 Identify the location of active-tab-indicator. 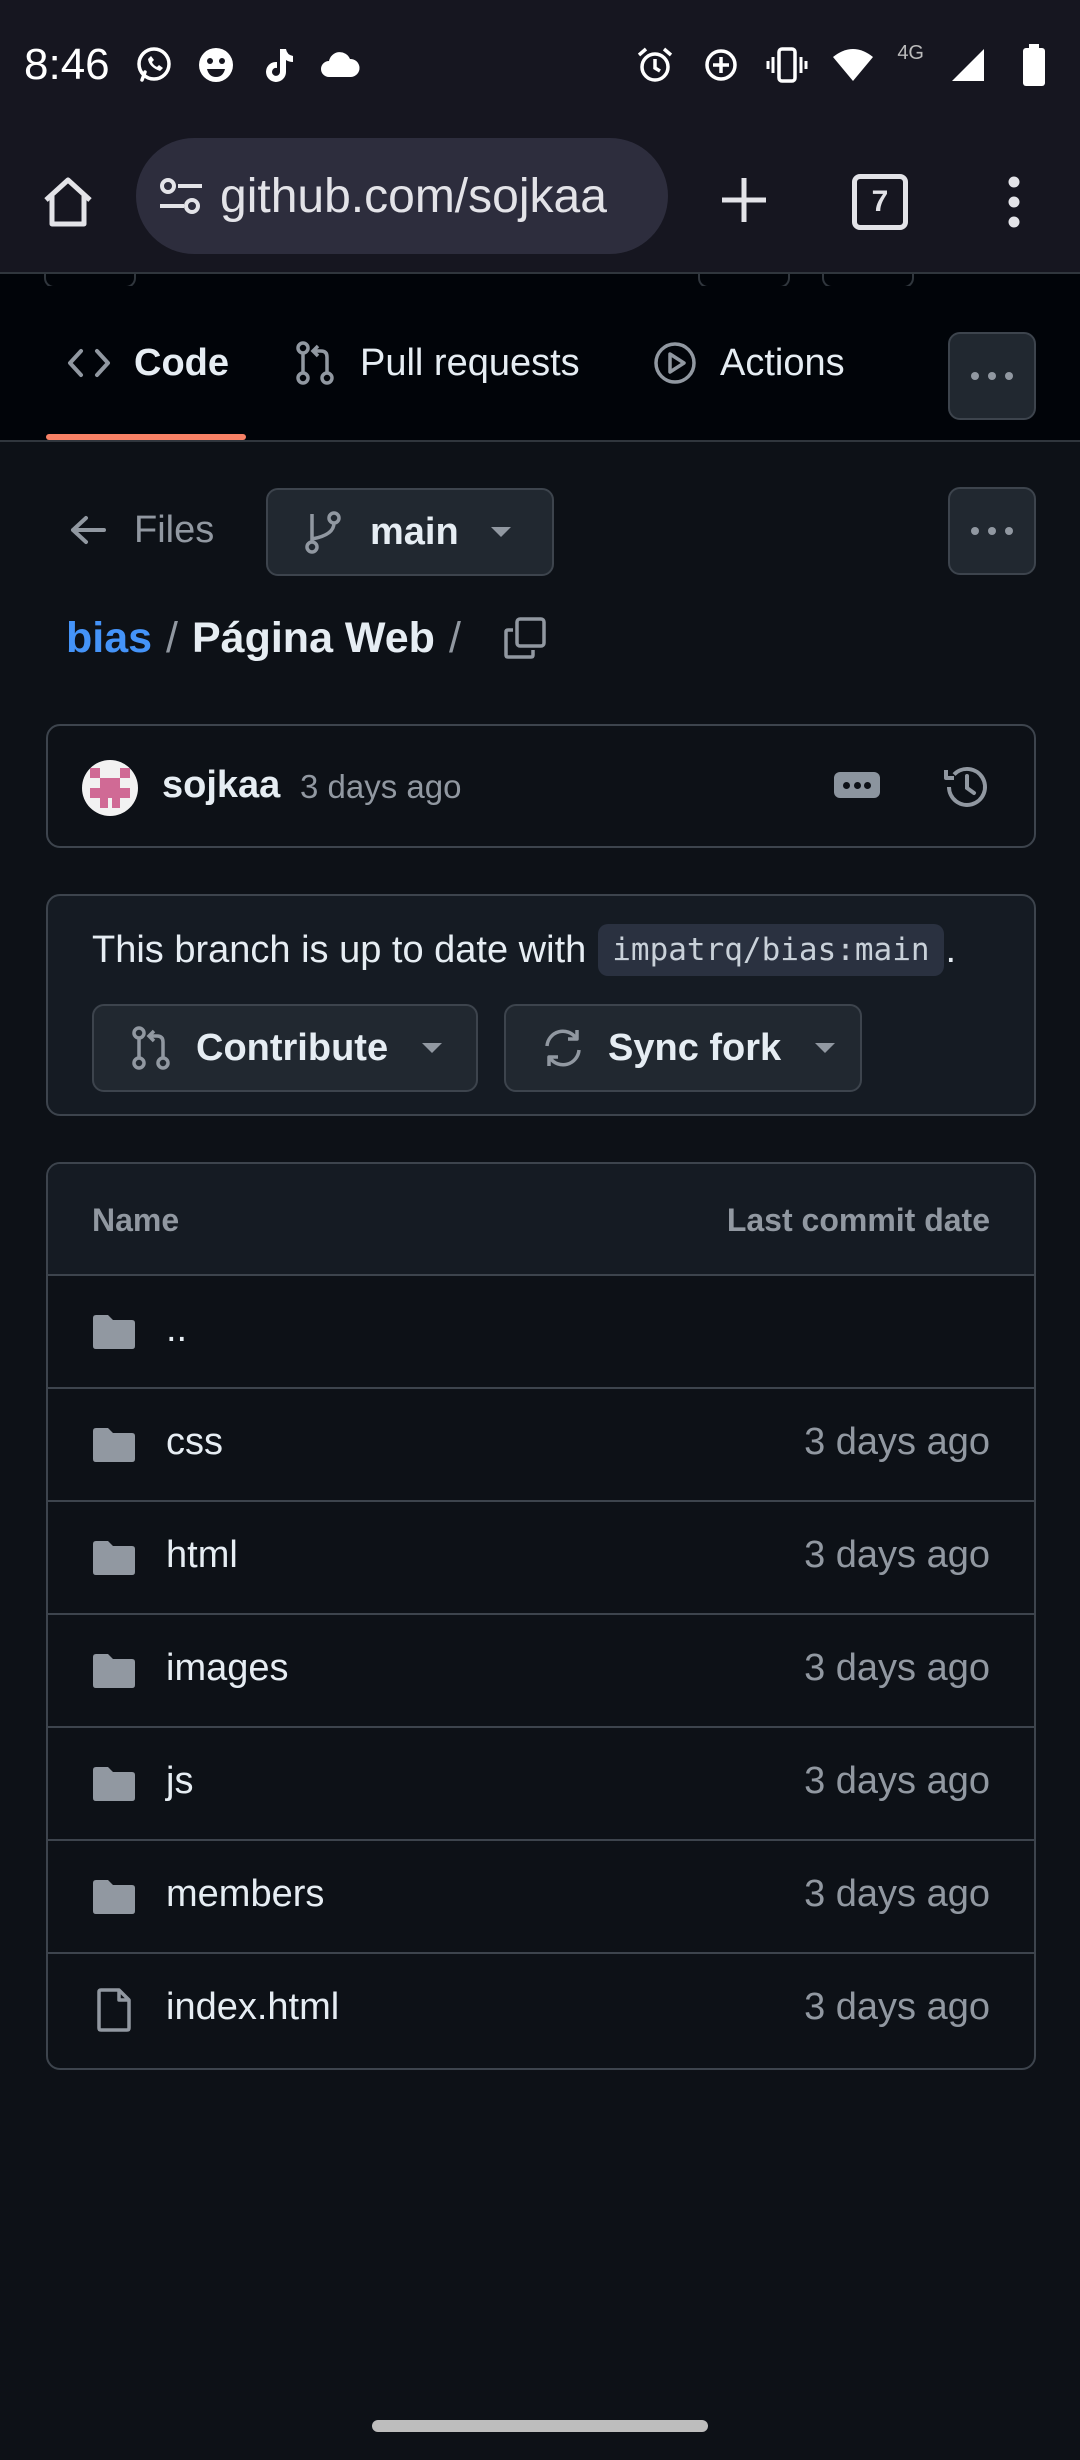
(146, 437).